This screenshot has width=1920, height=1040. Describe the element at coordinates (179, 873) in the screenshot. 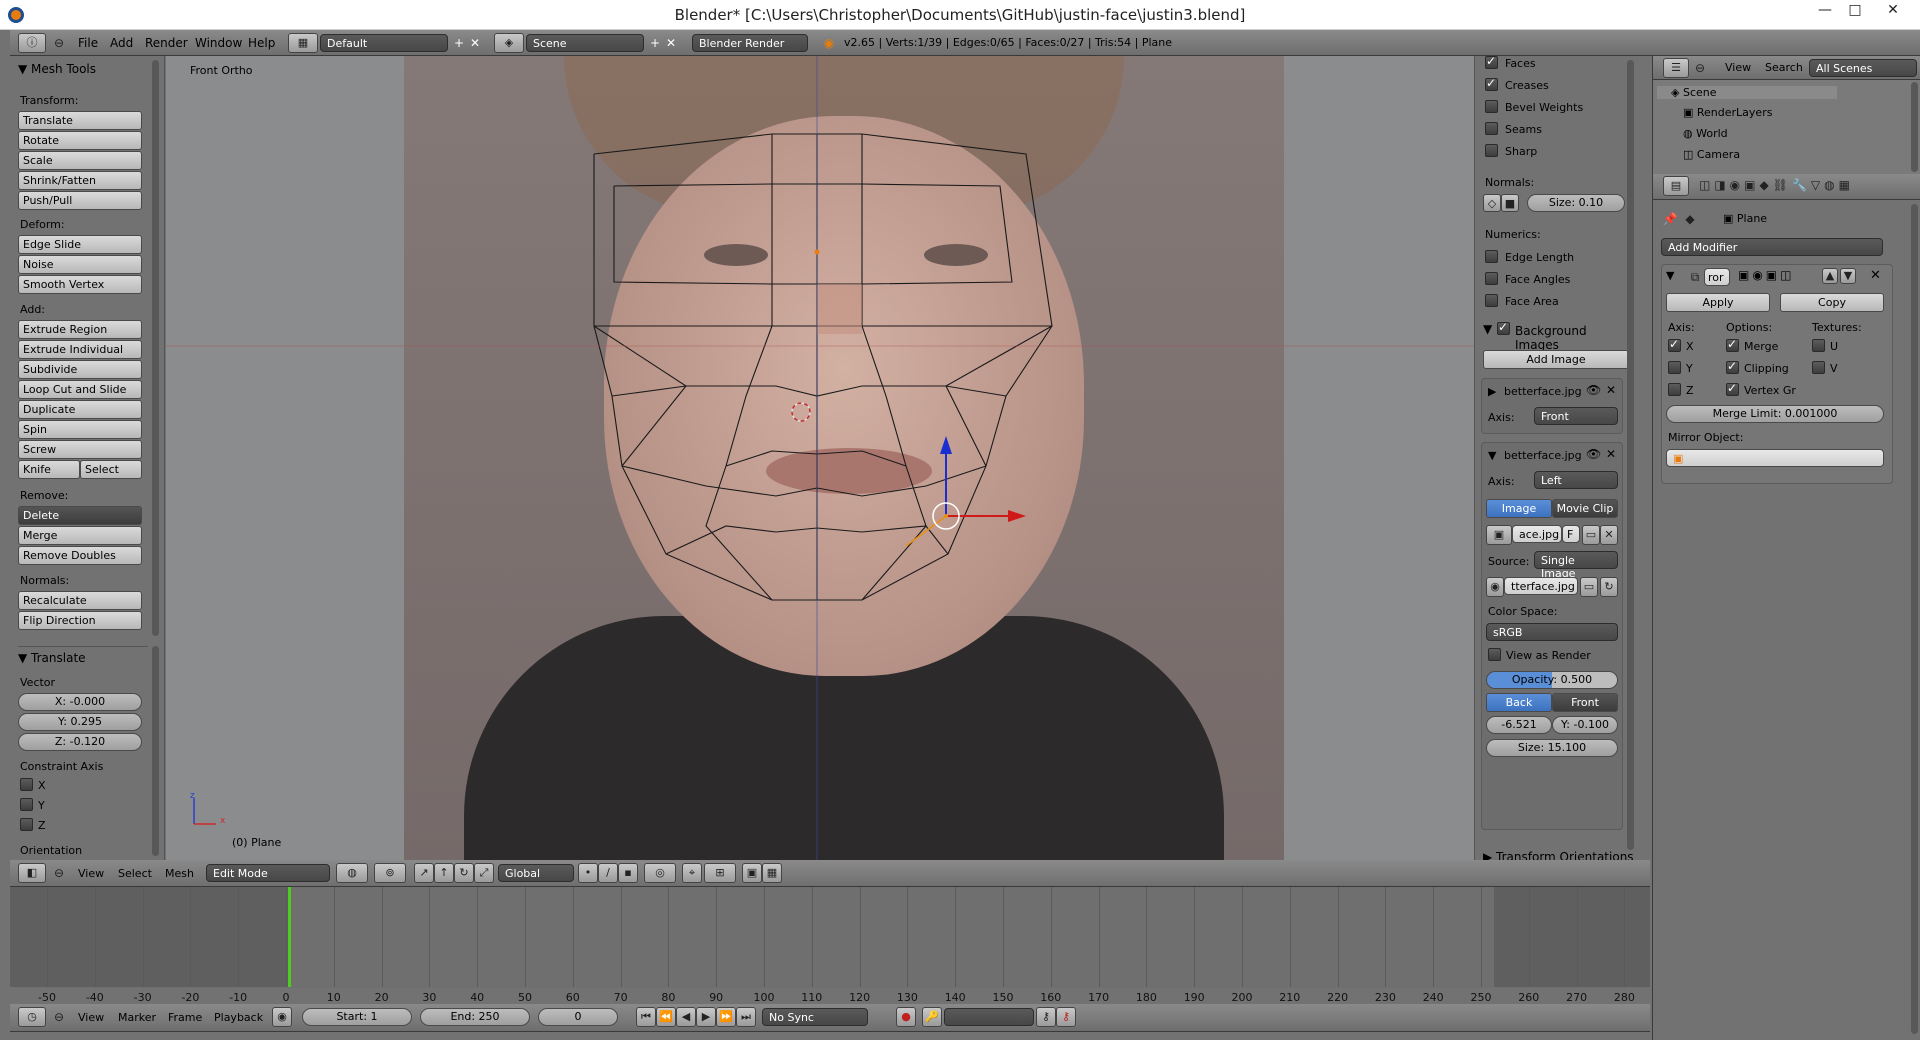

I see `view3d-mesh-menu: Mesh` at that location.